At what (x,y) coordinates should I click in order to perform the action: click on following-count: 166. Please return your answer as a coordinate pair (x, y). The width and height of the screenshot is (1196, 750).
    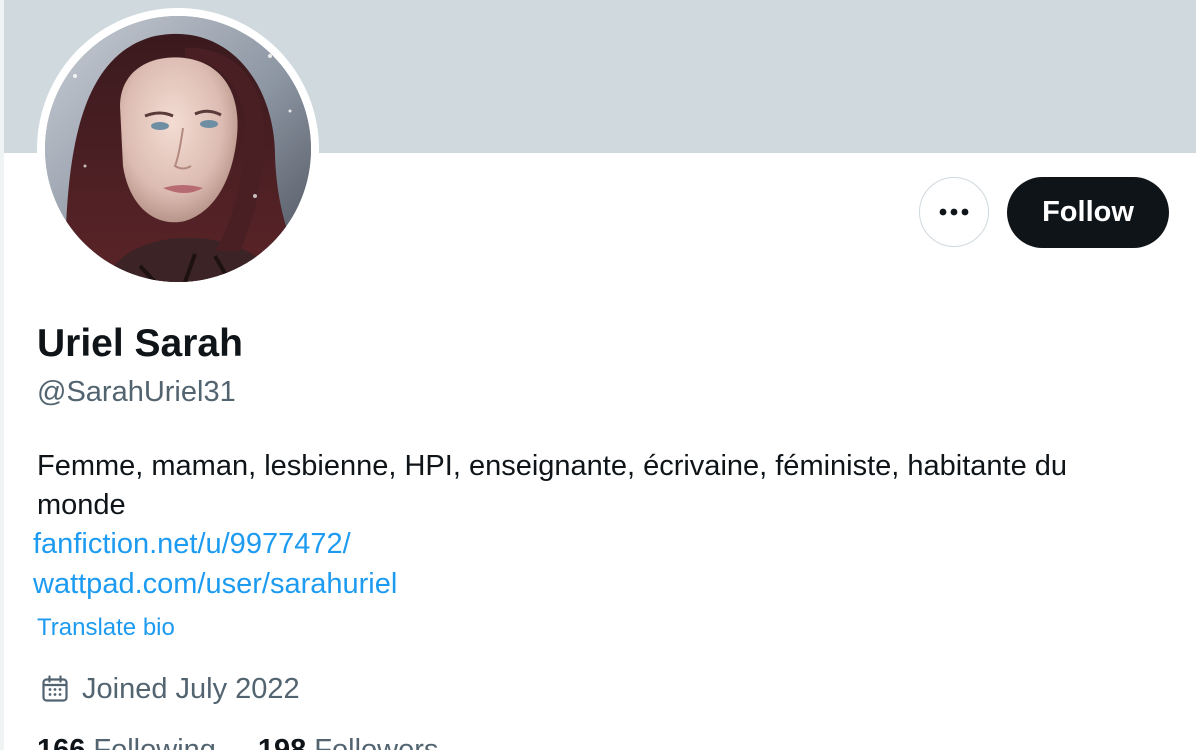
    Looking at the image, I should click on (61, 742).